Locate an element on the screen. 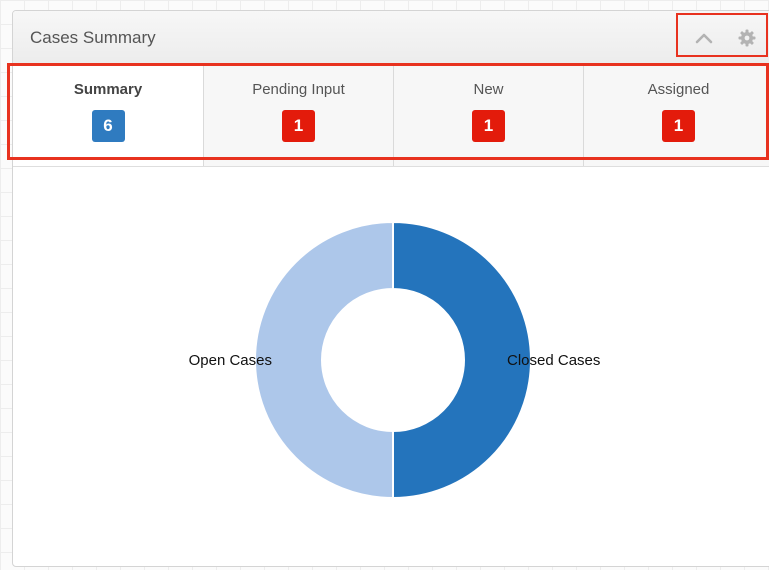  highlight-box-controls is located at coordinates (722, 35).